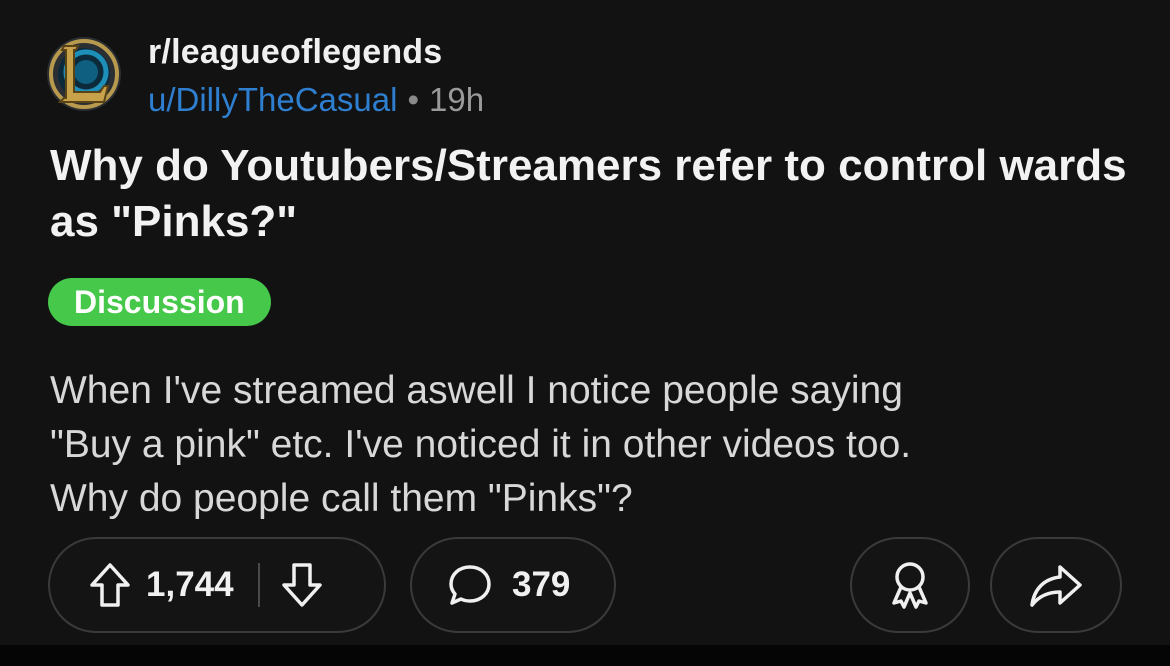 The image size is (1170, 666). I want to click on arrow-up-icon, so click(110, 585).